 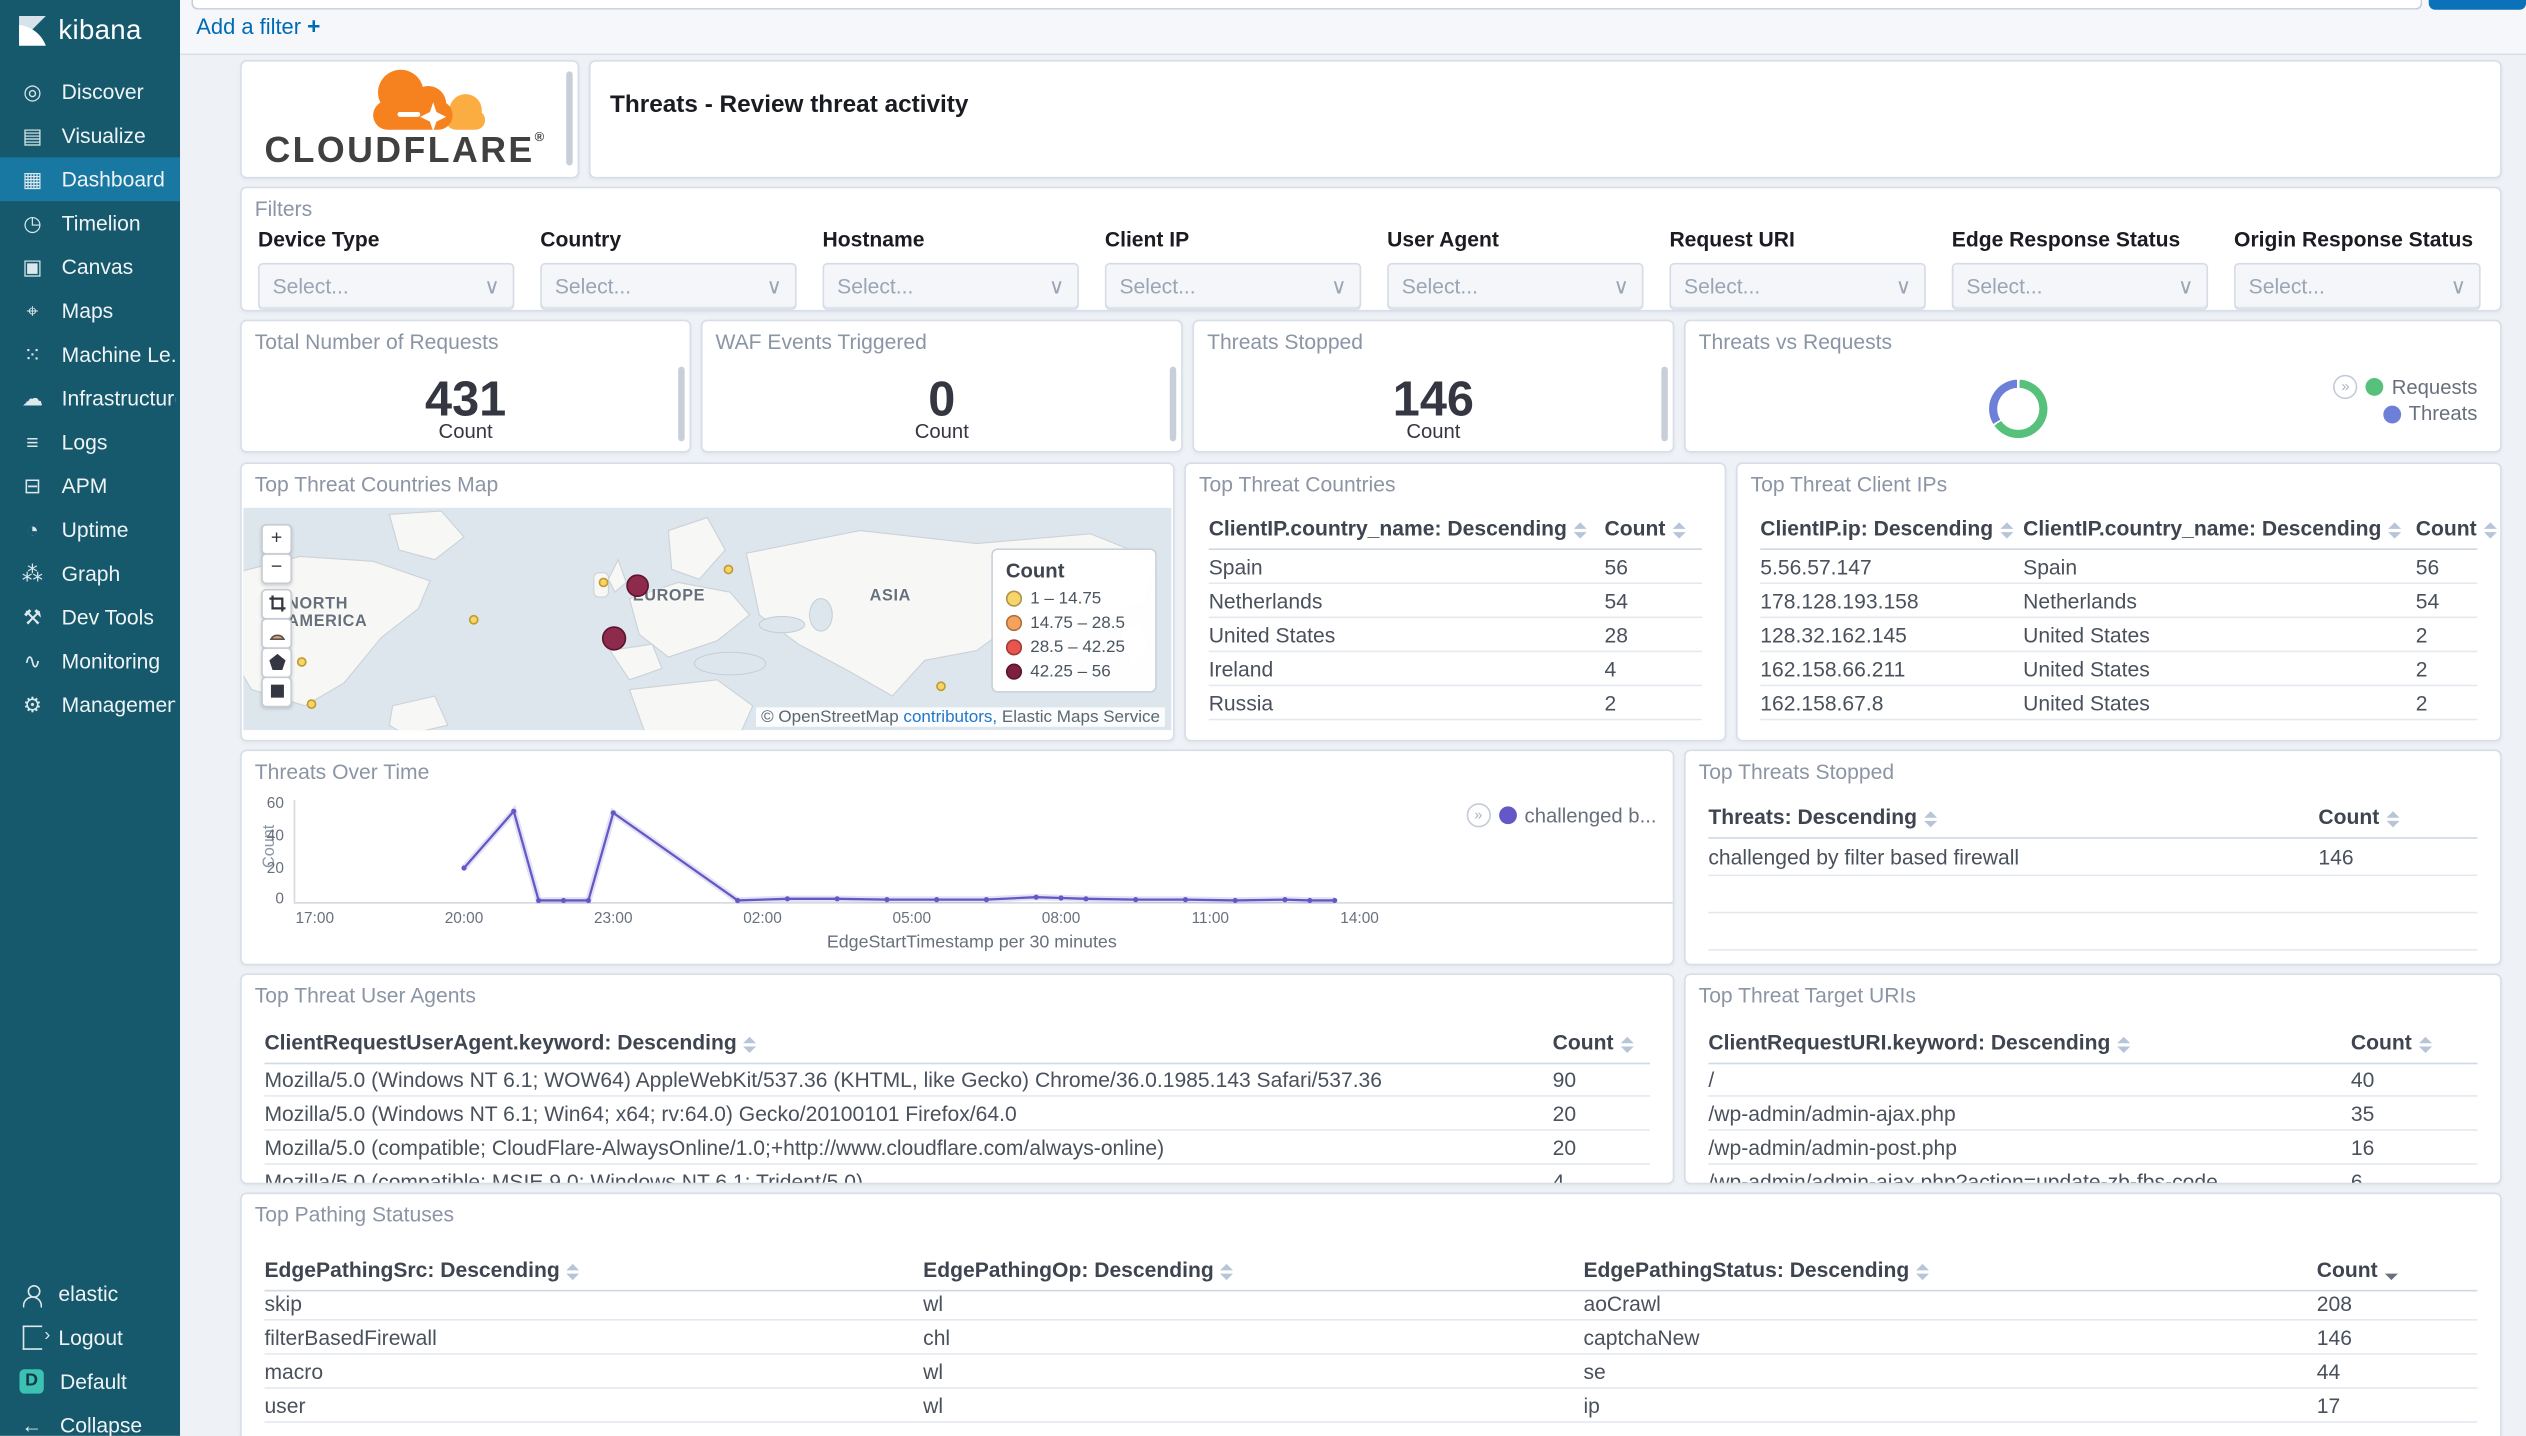 I want to click on table-cell: United States, so click(x=2086, y=635).